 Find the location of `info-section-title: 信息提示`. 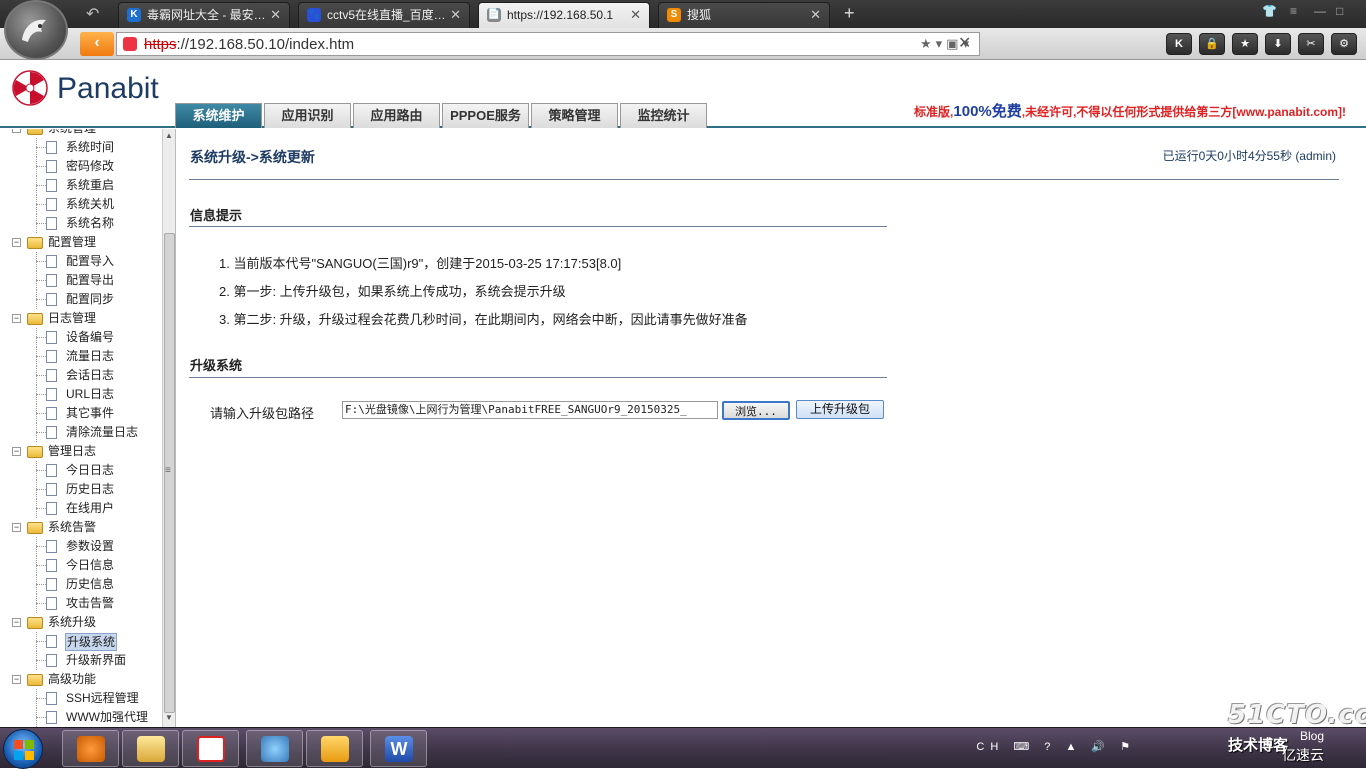

info-section-title: 信息提示 is located at coordinates (216, 215).